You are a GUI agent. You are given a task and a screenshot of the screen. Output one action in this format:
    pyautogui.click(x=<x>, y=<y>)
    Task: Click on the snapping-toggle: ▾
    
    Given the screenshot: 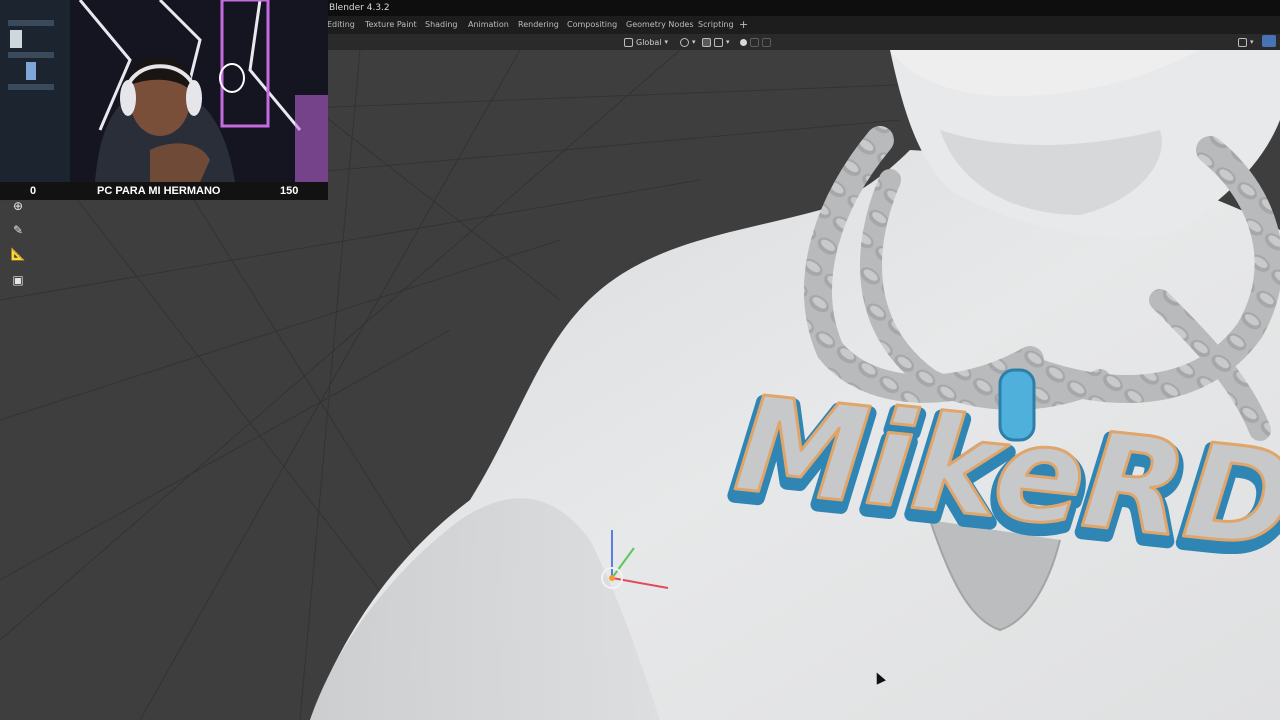 What is the action you would take?
    pyautogui.click(x=716, y=42)
    